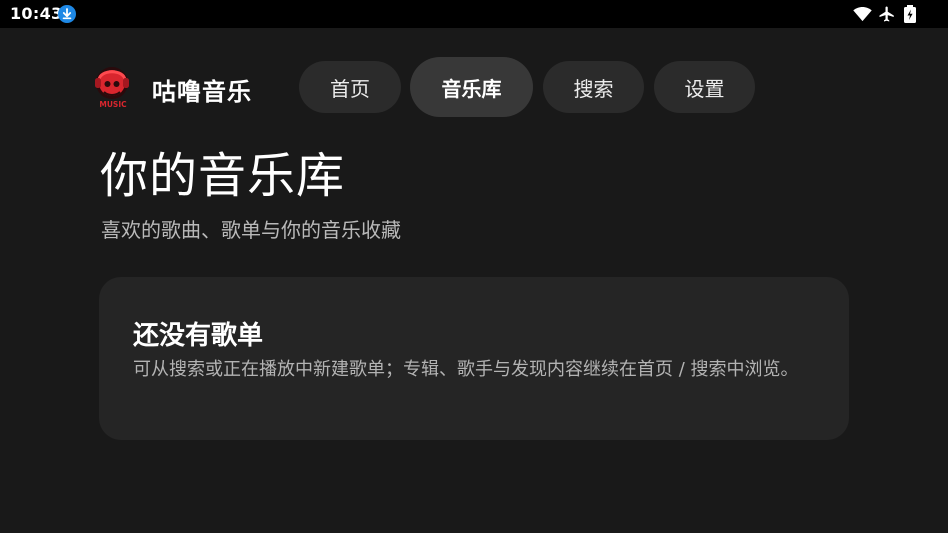 Image resolution: width=948 pixels, height=533 pixels. I want to click on page-subtitle: 喜欢的歌曲、歌单与你的音乐收藏, so click(251, 230).